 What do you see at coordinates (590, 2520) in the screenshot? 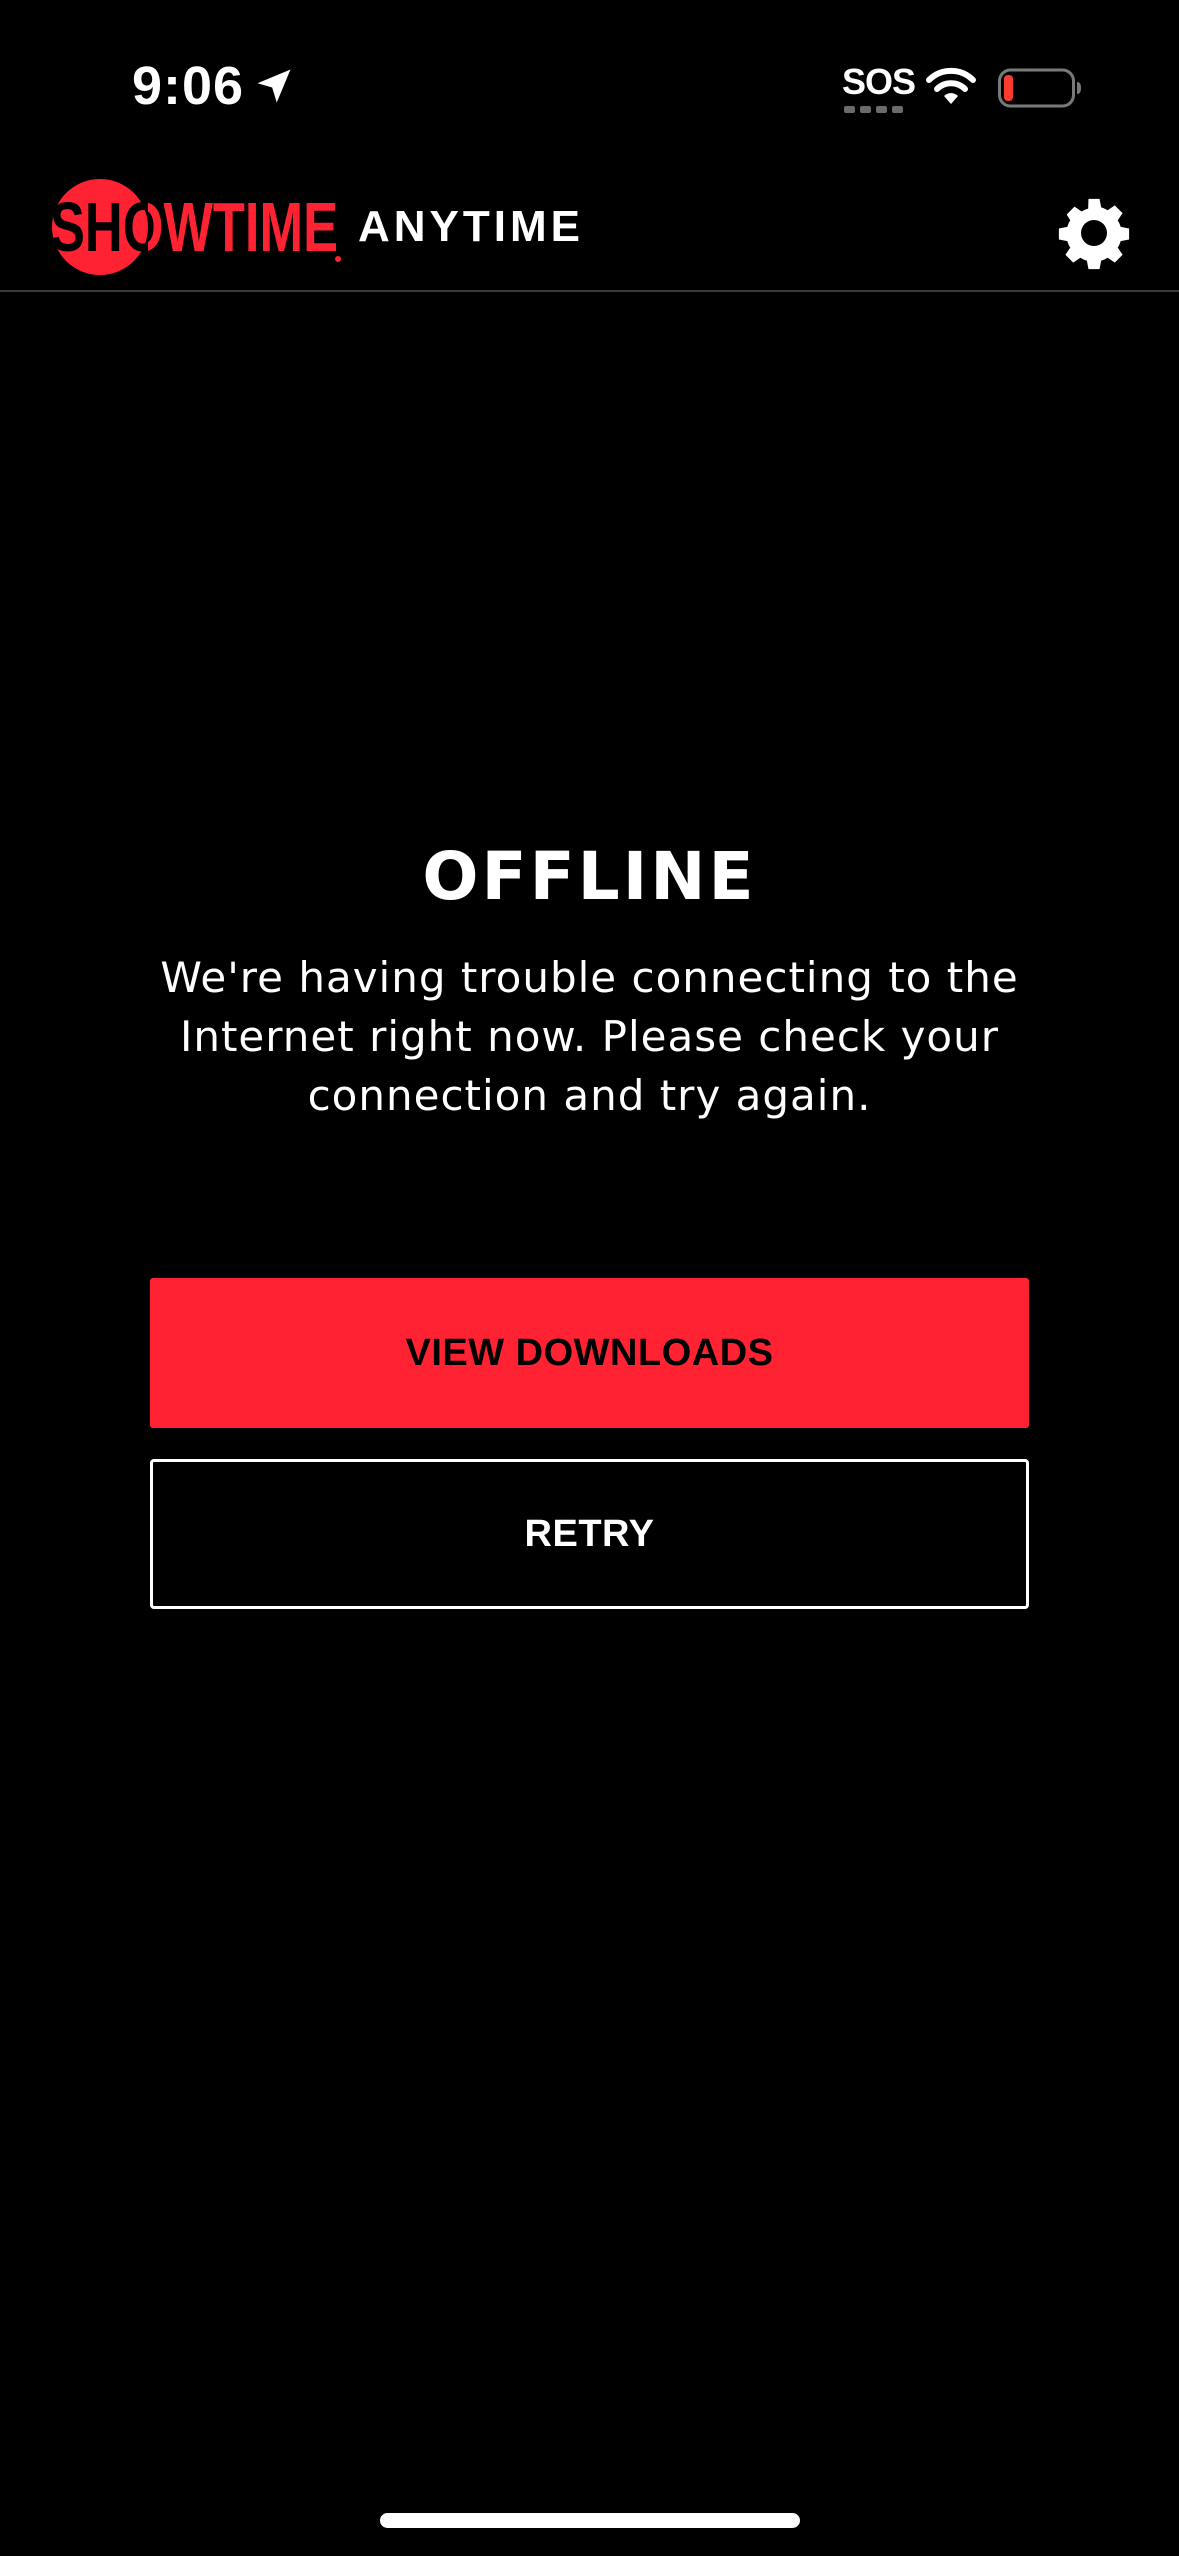
I see `home-indicator` at bounding box center [590, 2520].